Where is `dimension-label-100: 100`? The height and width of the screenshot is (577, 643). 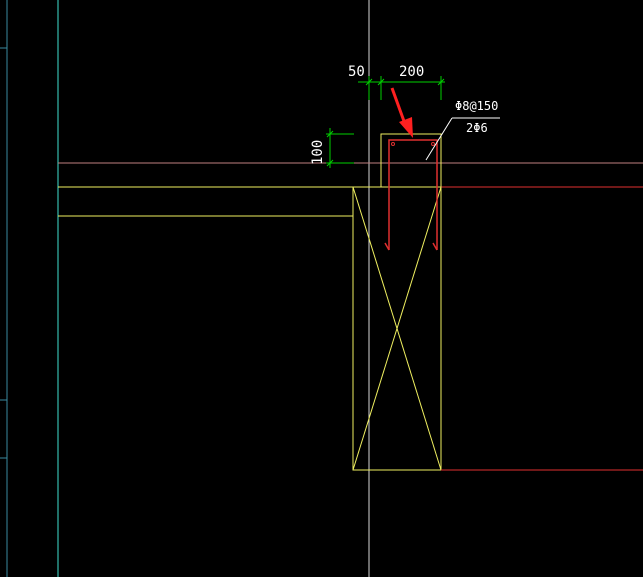
dimension-label-100: 100 is located at coordinates (318, 152).